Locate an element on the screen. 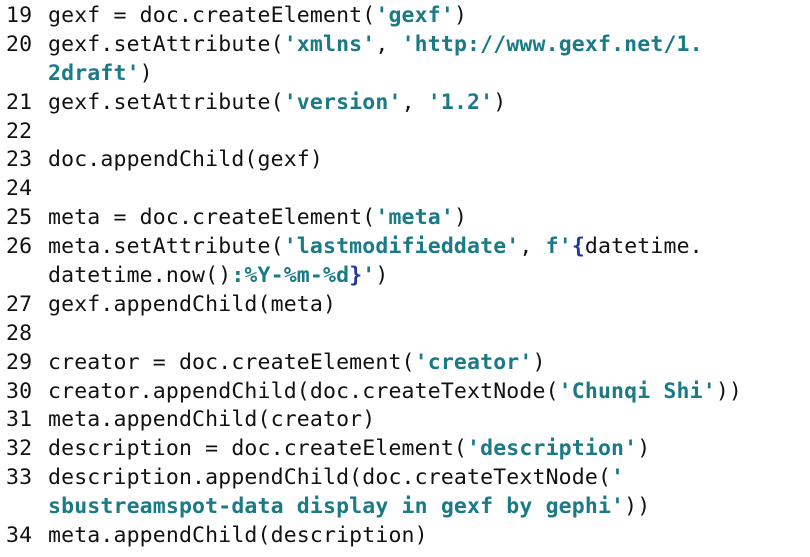 The image size is (810, 557). code-line: 25 meta = doc.createElement('meta') is located at coordinates (408, 218).